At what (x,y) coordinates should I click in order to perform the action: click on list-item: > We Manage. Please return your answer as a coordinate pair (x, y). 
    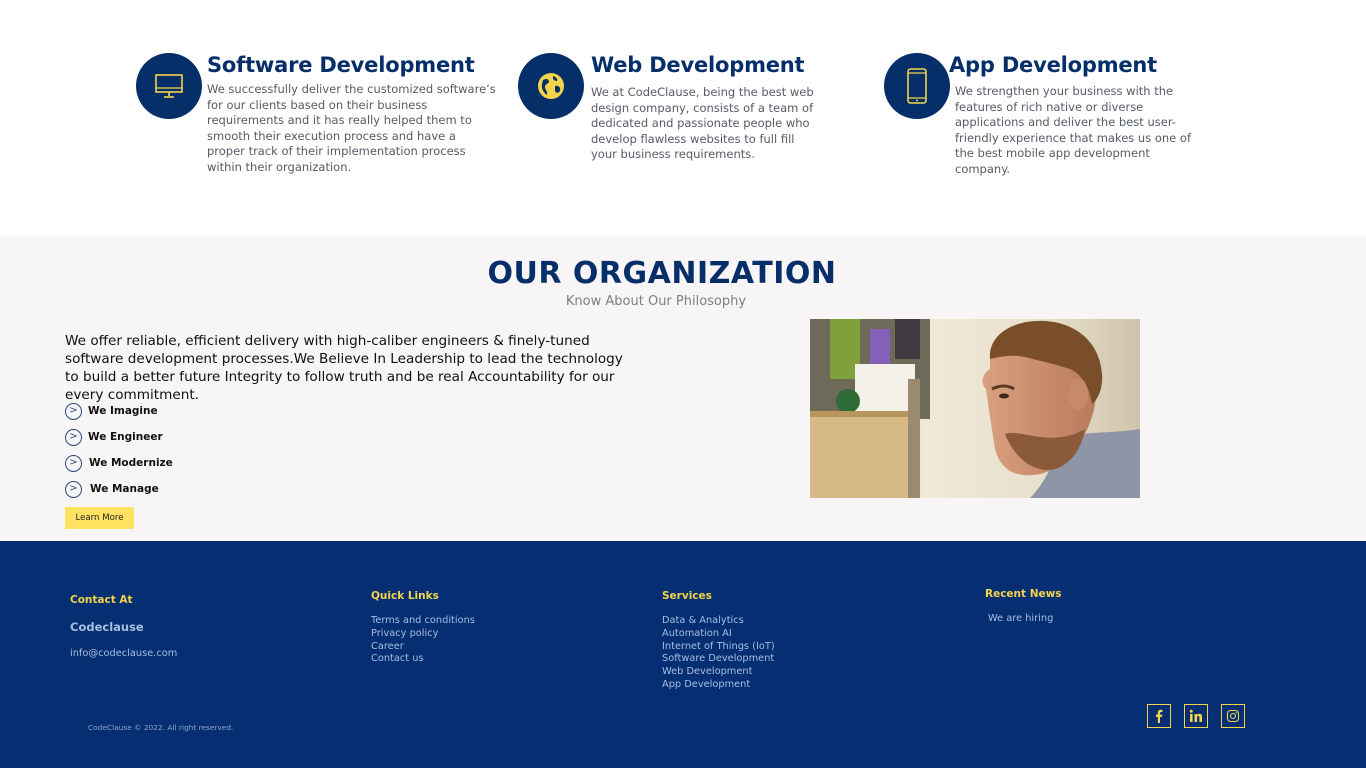
    Looking at the image, I should click on (112, 489).